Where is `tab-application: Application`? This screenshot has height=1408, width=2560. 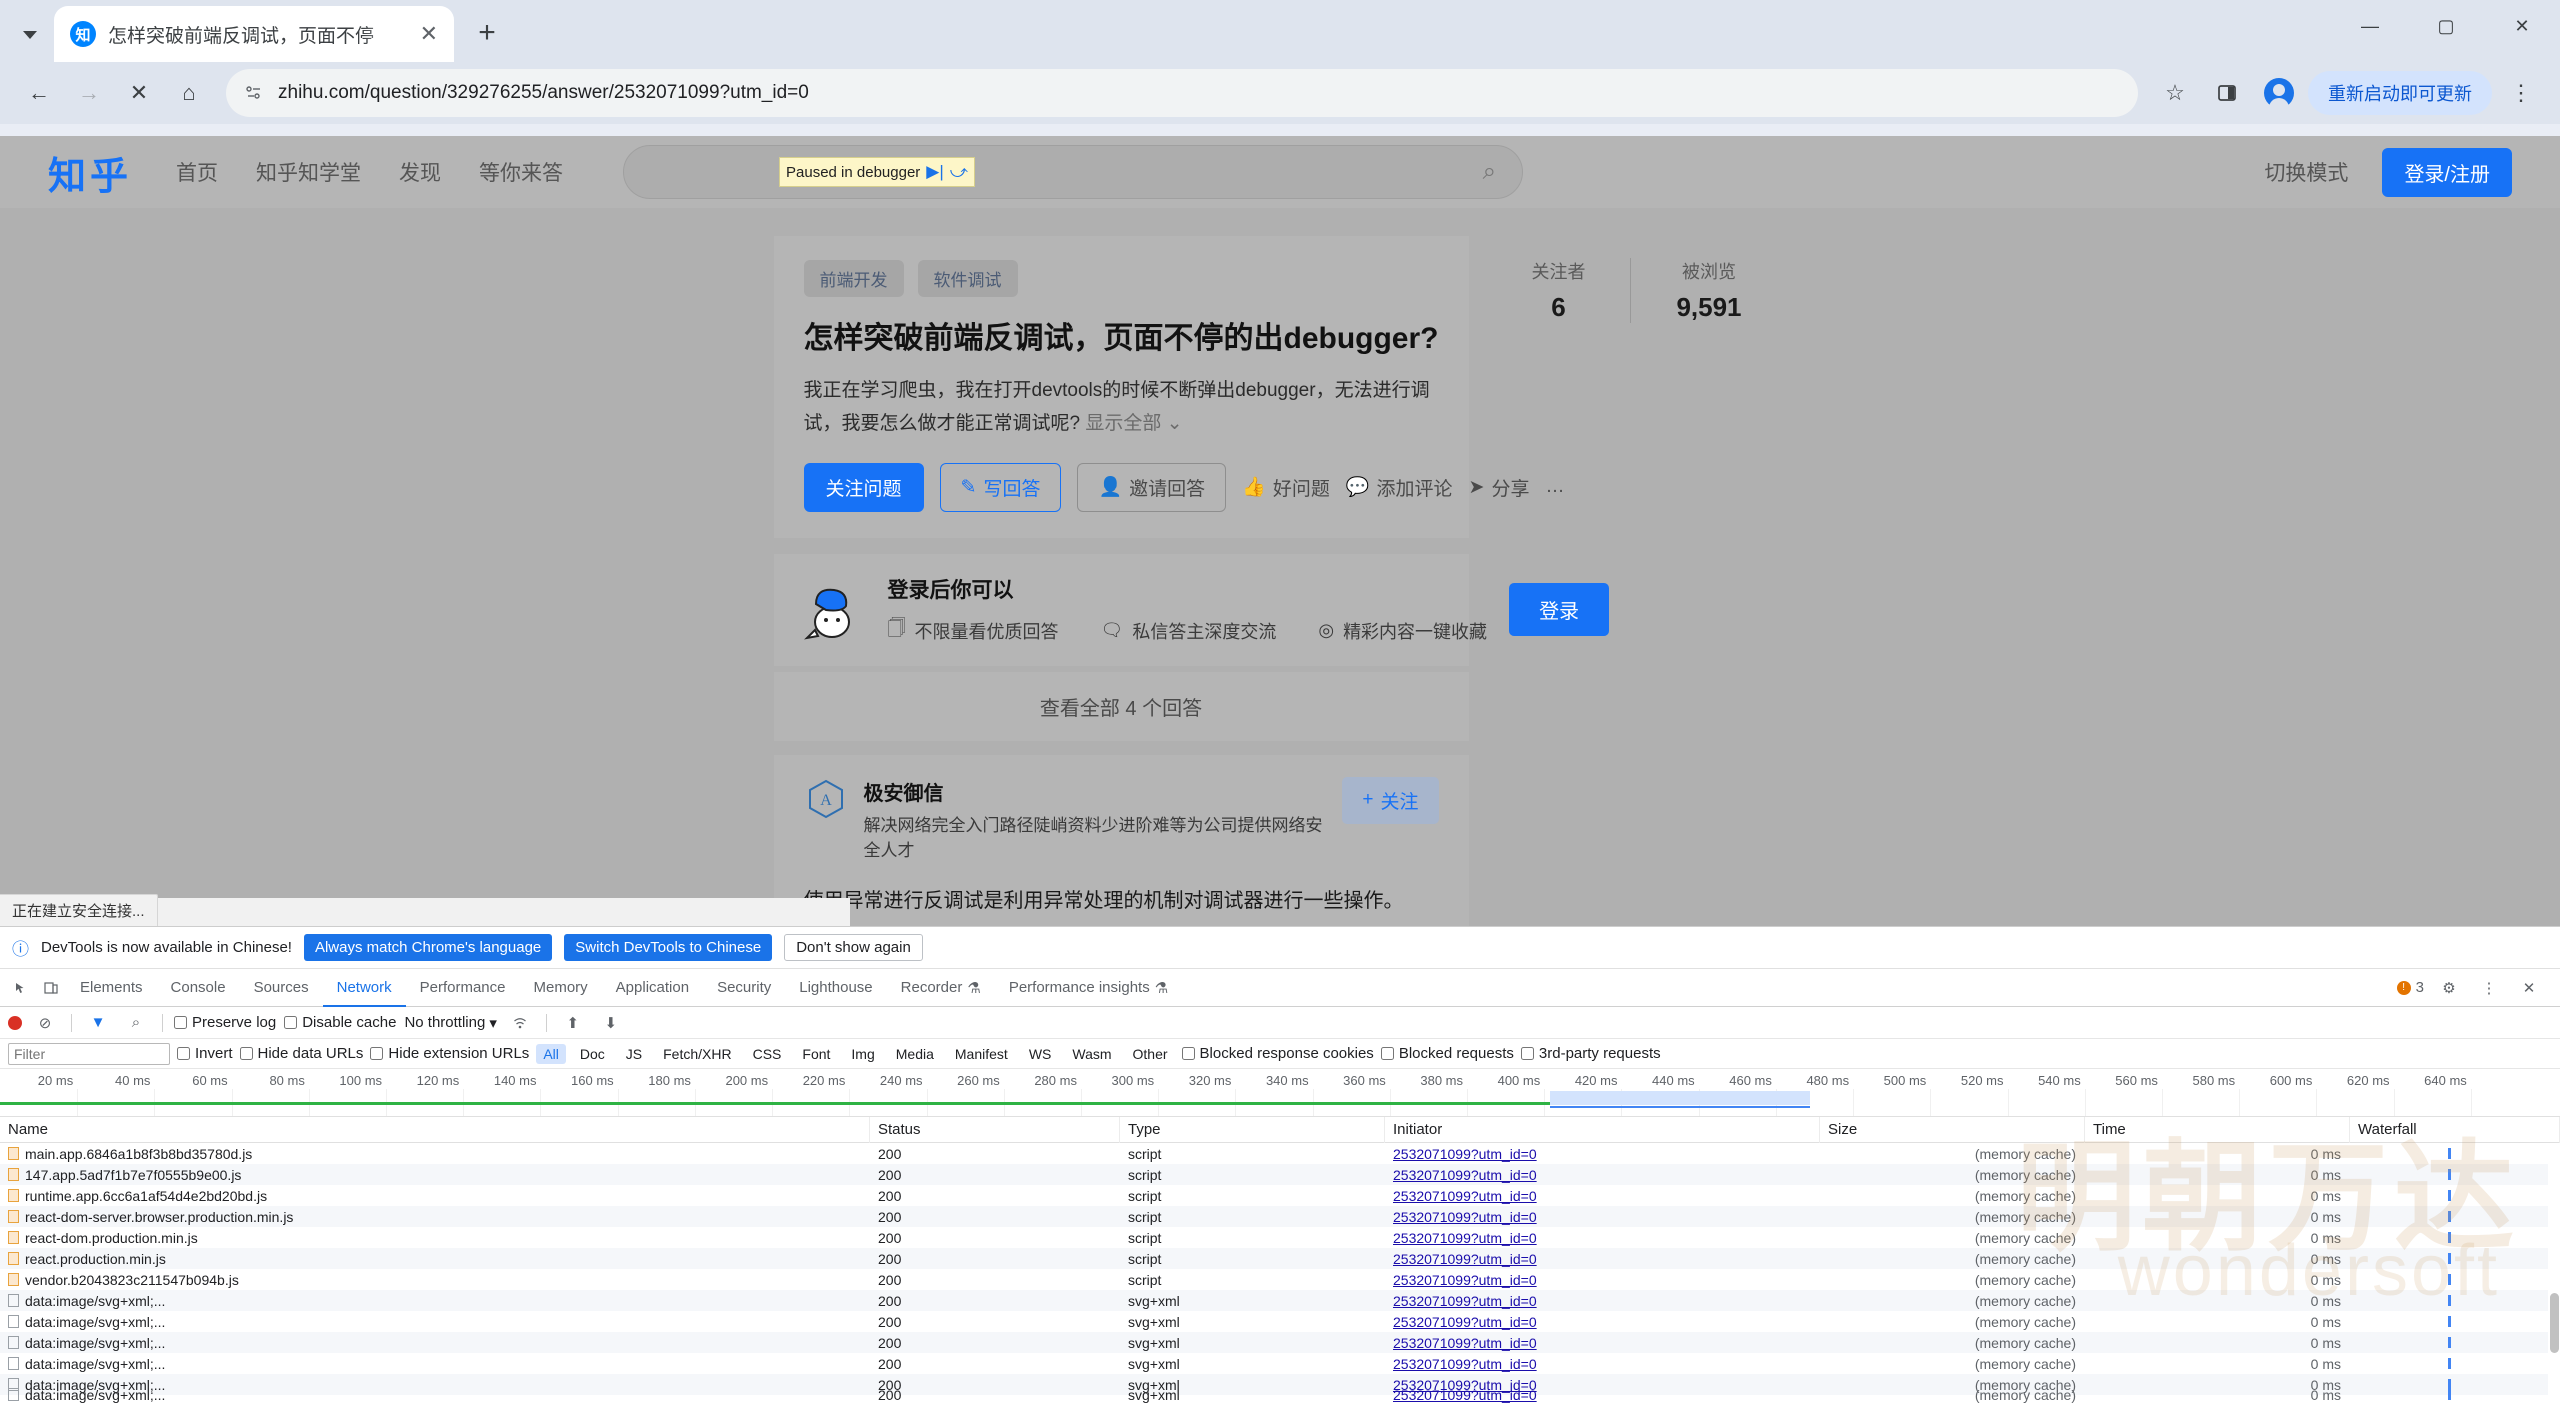
tab-application: Application is located at coordinates (652, 988).